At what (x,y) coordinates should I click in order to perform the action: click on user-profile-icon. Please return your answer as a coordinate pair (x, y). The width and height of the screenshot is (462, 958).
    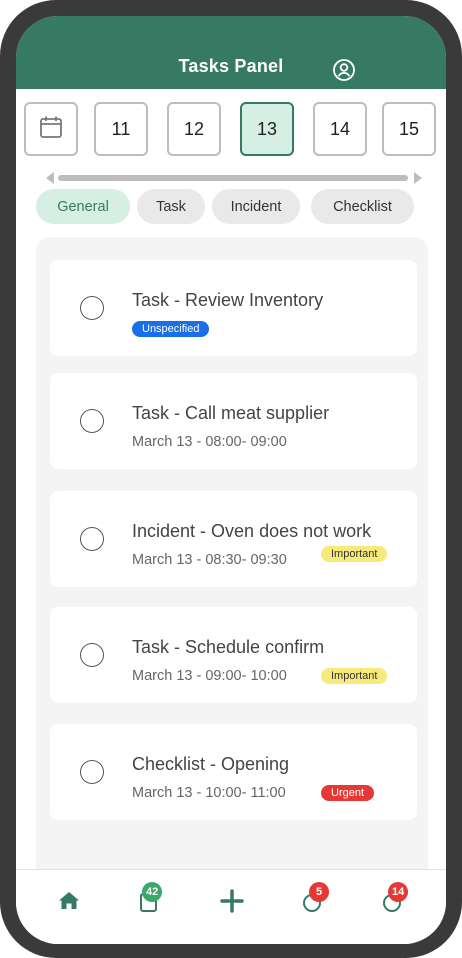
    Looking at the image, I should click on (344, 70).